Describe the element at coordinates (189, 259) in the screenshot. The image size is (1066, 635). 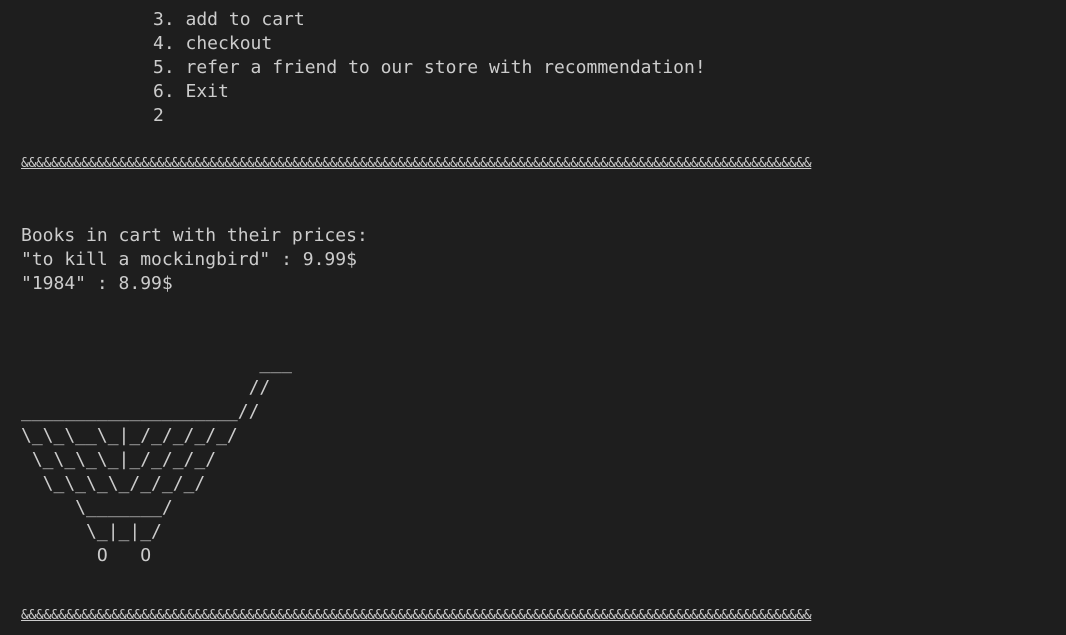
I see `cart-item-mockingbird: "to kill a mockingbird" : 9.99$` at that location.